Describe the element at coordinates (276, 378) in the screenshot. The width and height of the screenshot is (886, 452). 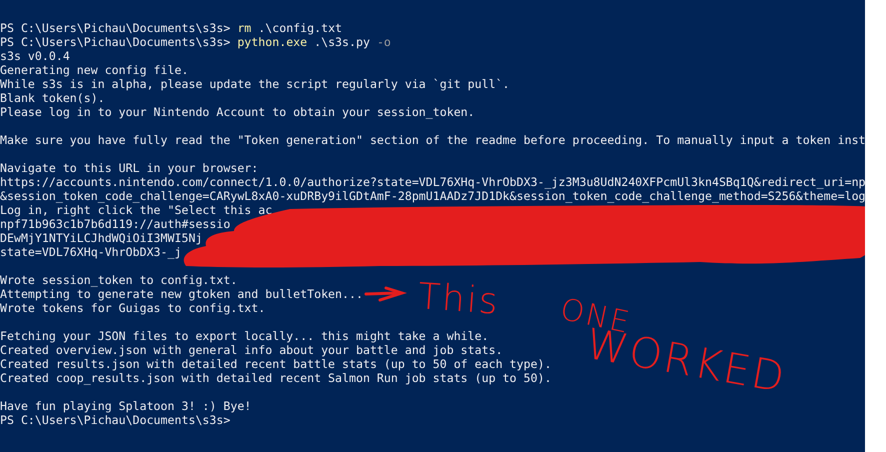
I see `output-text: Created coop_results.json with detailed recent Salmon Run job stats (up to 50).` at that location.